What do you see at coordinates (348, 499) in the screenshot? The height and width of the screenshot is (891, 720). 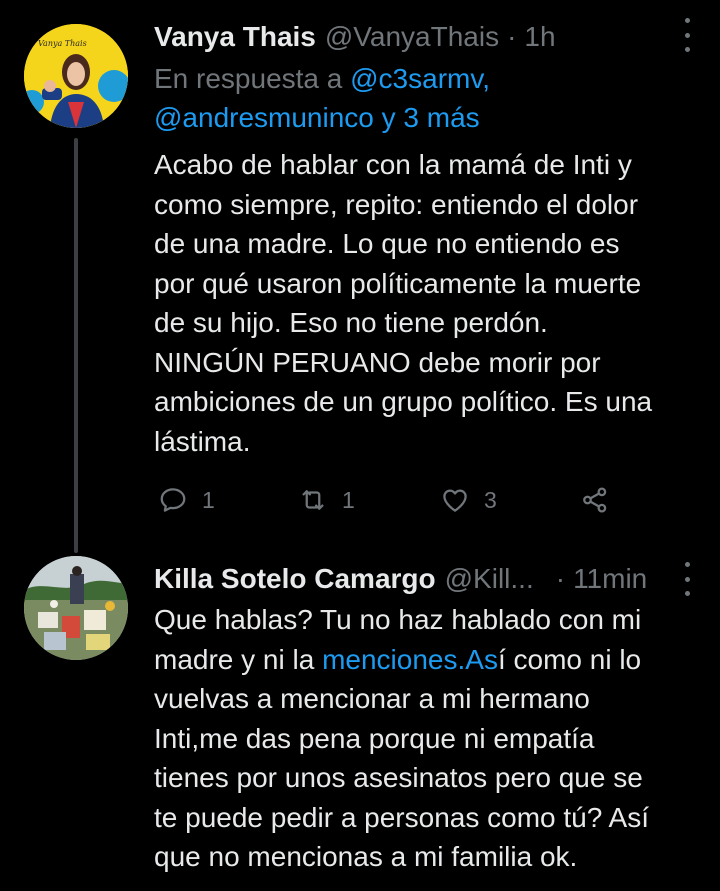 I see `retweet-count: 1` at bounding box center [348, 499].